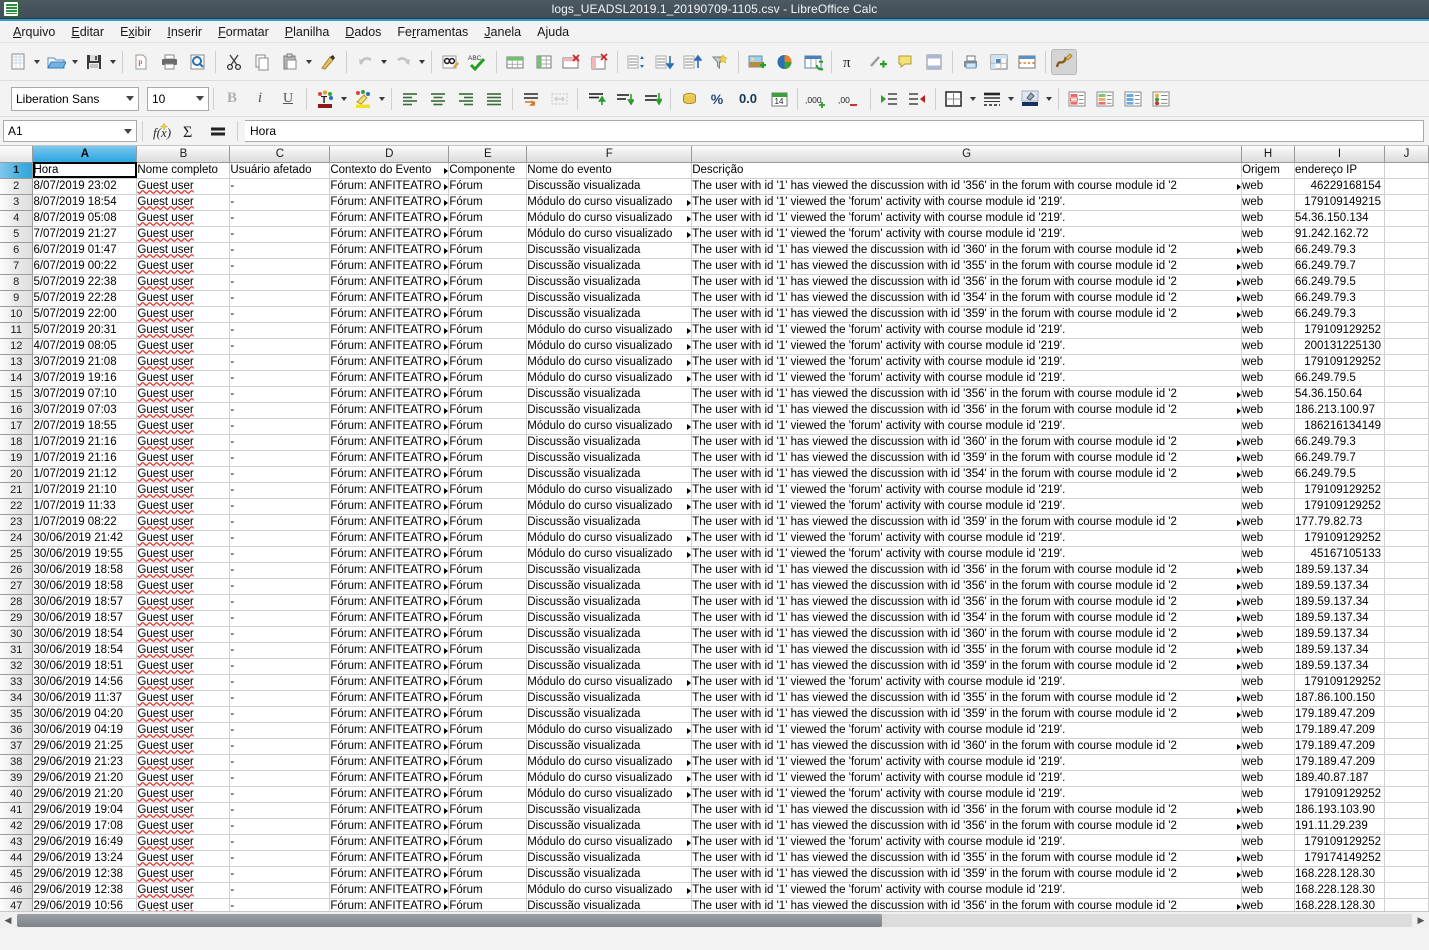  Describe the element at coordinates (17, 282) in the screenshot. I see `row-header: 8` at that location.